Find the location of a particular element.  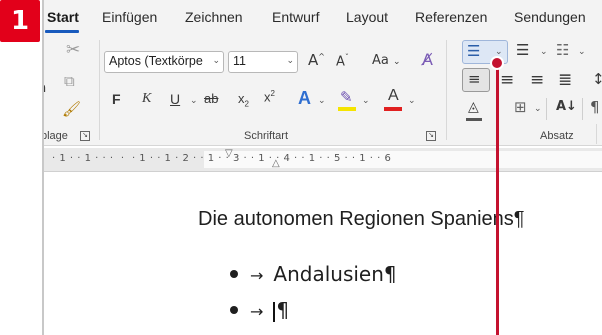

font-color-button: A is located at coordinates (393, 96).